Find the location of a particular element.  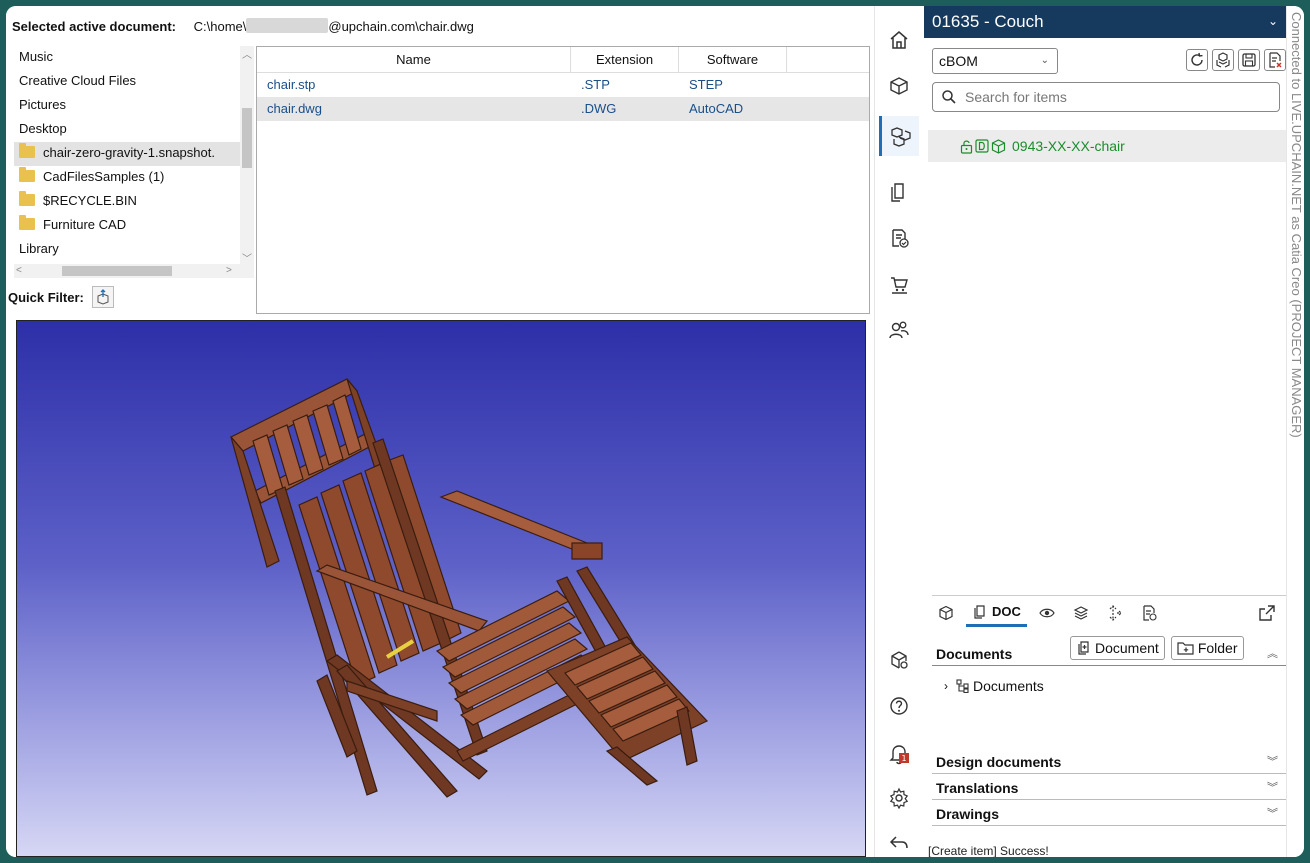

status-message: [Create item] Success! is located at coordinates (988, 850).